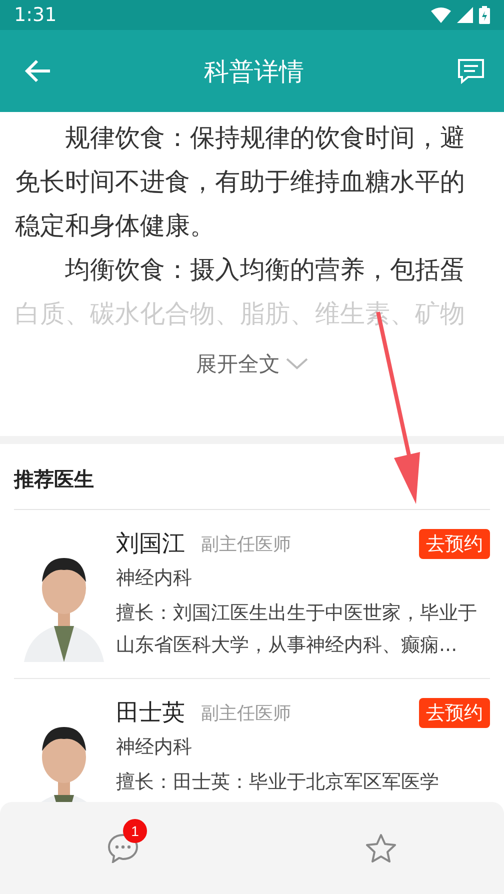  What do you see at coordinates (252, 364) in the screenshot?
I see `expand-button: 展开全文` at bounding box center [252, 364].